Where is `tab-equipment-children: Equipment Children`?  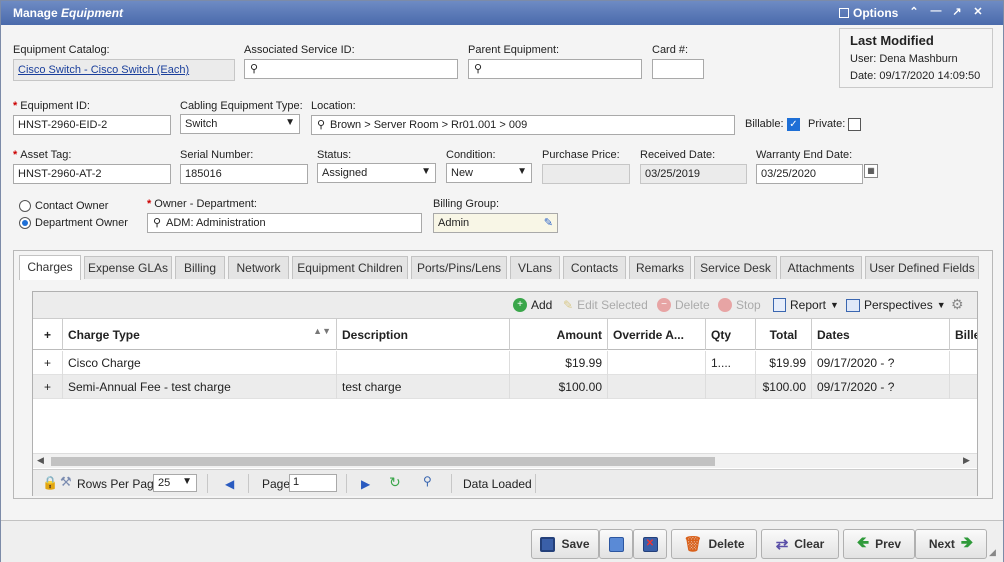
tab-equipment-children: Equipment Children is located at coordinates (350, 267).